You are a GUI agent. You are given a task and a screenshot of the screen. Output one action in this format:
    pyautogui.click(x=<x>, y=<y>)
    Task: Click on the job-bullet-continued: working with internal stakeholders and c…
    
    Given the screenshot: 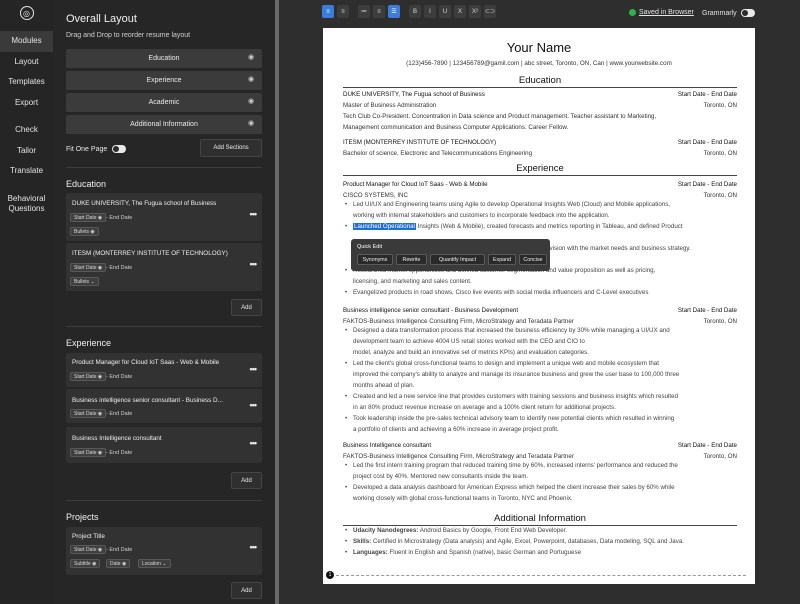 What is the action you would take?
    pyautogui.click(x=540, y=216)
    